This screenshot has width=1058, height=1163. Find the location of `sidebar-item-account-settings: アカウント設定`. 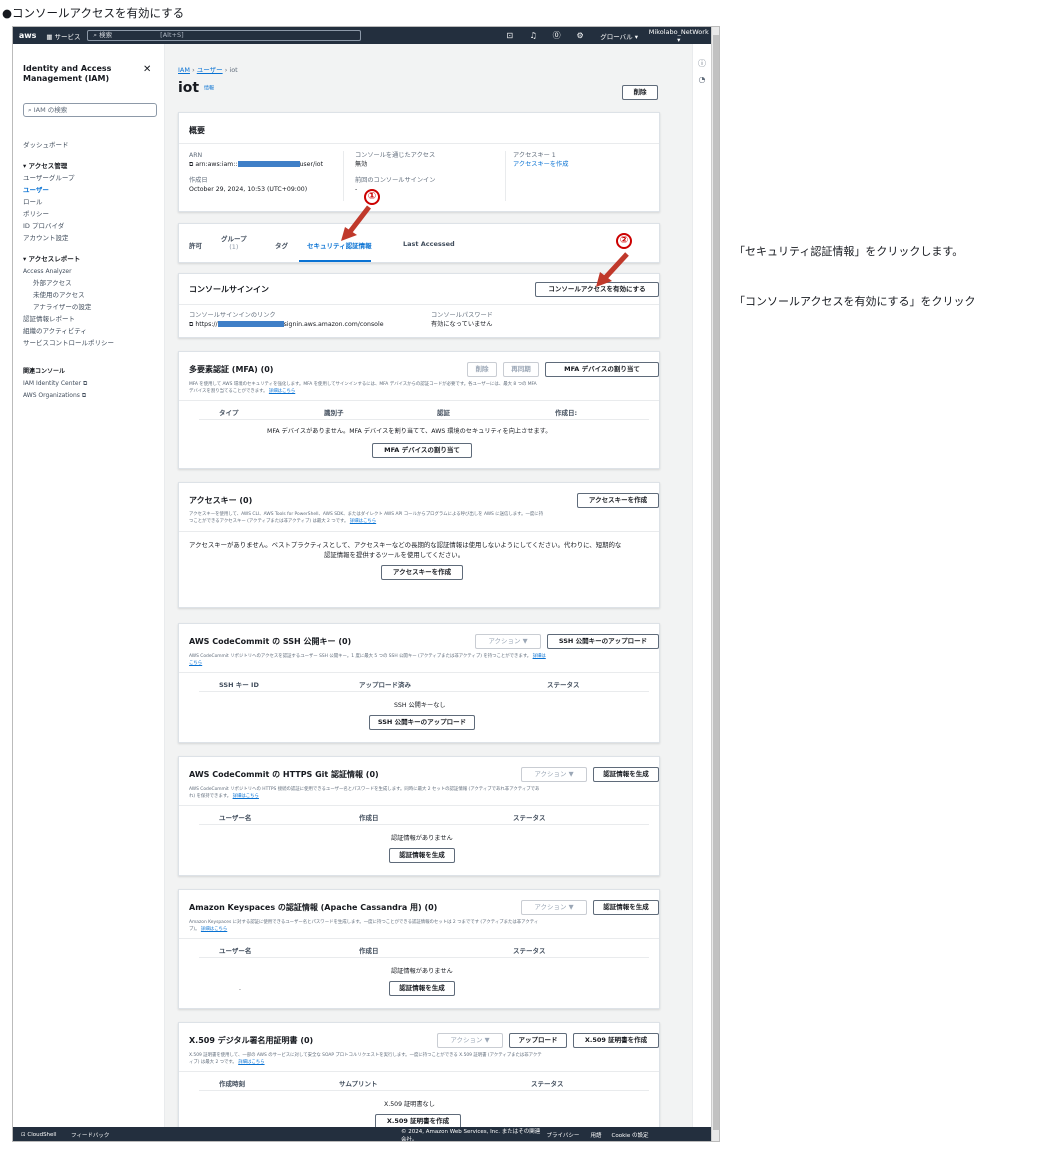

sidebar-item-account-settings: アカウント設定 is located at coordinates (46, 238).